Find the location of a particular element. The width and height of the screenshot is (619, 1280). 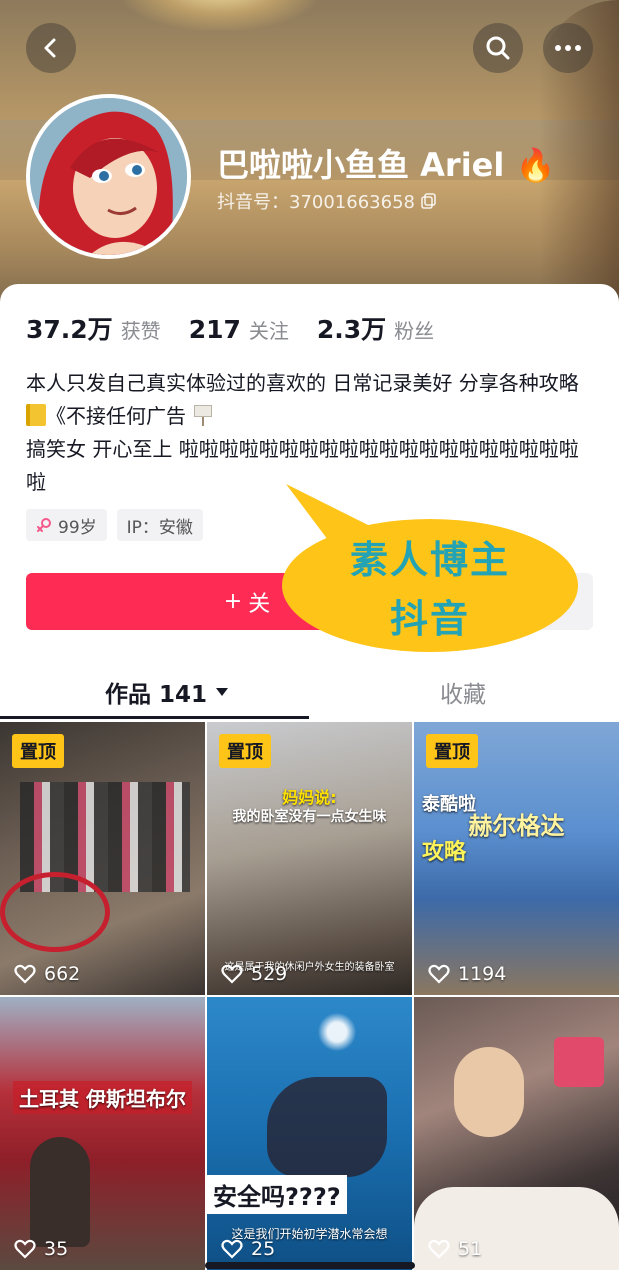

tab-favorites: 收藏 is located at coordinates (463, 692).